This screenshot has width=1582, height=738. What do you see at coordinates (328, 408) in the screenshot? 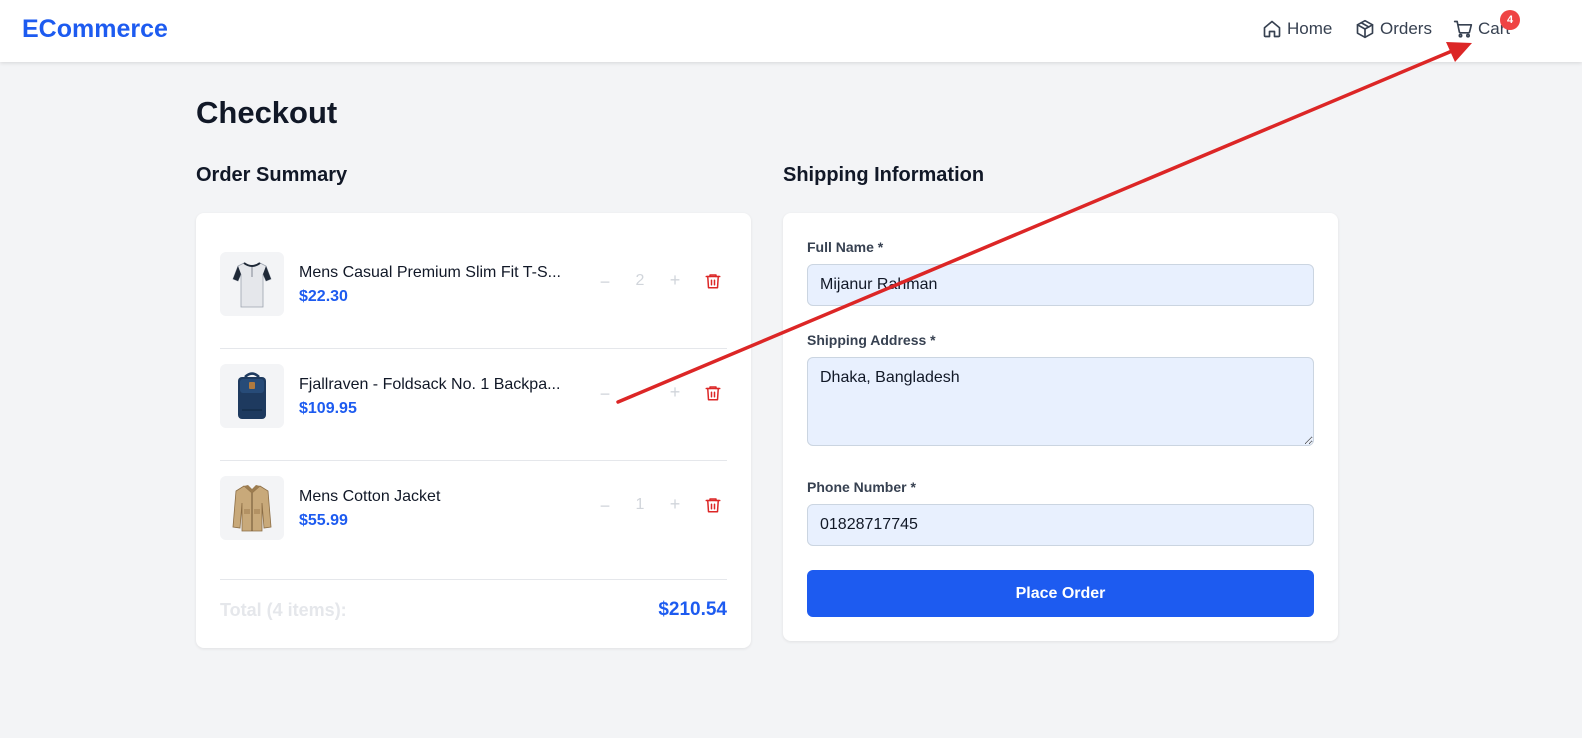
I see `item-price: $109.95` at bounding box center [328, 408].